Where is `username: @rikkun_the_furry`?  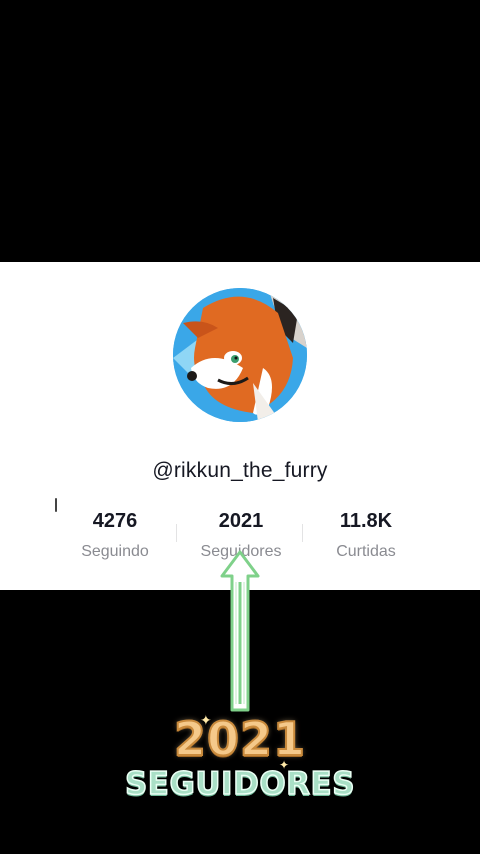
username: @rikkun_the_furry is located at coordinates (240, 470).